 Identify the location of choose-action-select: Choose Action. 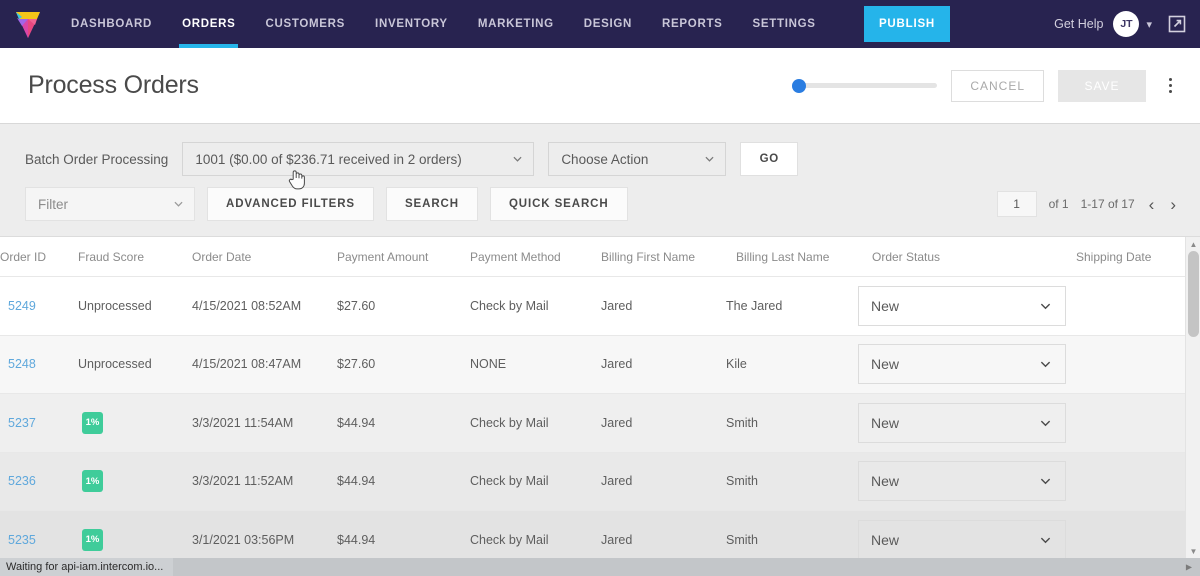
(637, 159).